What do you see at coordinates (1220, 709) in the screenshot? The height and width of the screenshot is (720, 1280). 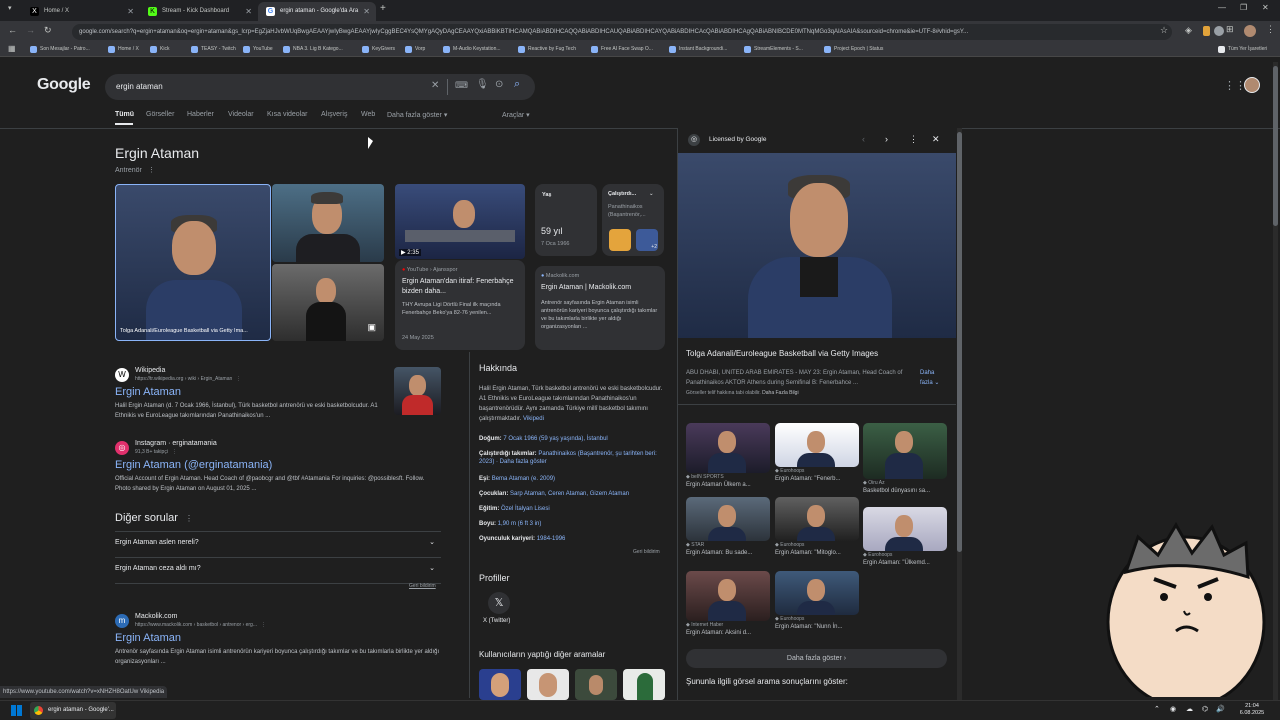 I see `volume-icon: 🔊` at bounding box center [1220, 709].